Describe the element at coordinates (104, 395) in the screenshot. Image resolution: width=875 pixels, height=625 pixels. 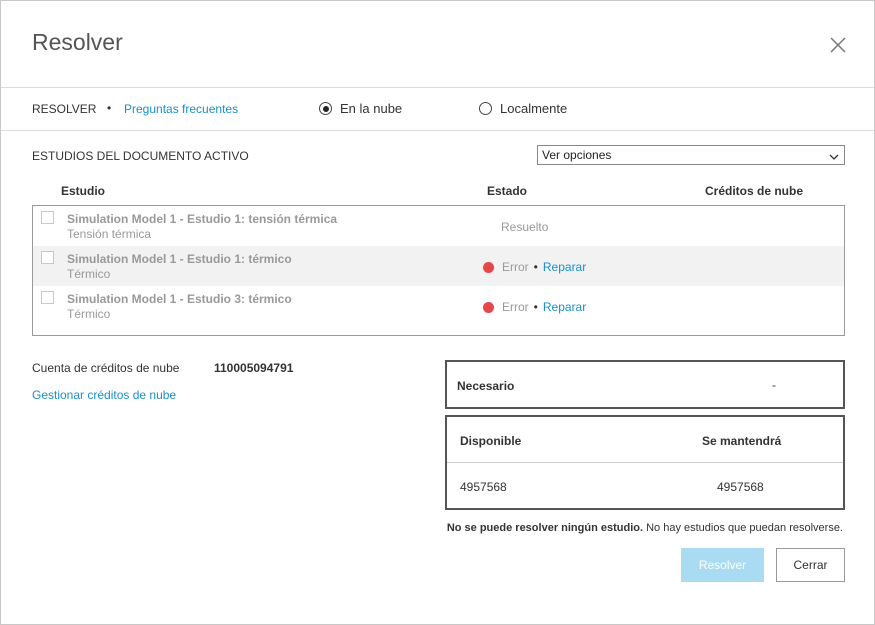
I see `manage-credits-link: Gestionar créditos de nube` at that location.